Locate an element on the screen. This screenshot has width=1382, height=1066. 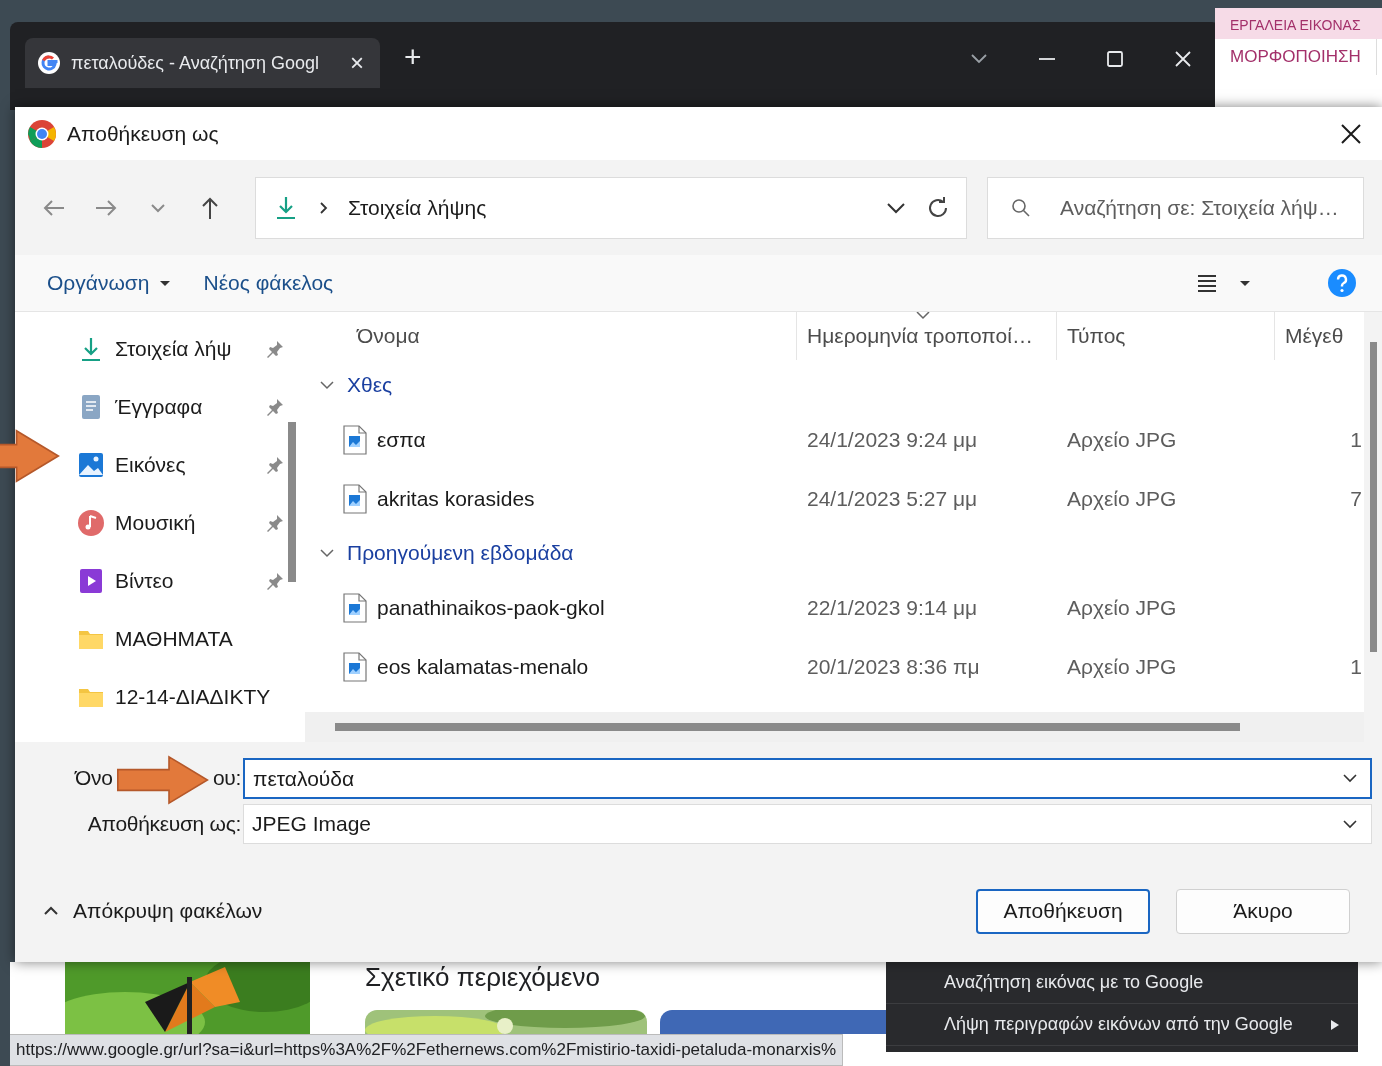
browser-tab: πεταλούδες - Αναζήτηση Googl × is located at coordinates (202, 63).